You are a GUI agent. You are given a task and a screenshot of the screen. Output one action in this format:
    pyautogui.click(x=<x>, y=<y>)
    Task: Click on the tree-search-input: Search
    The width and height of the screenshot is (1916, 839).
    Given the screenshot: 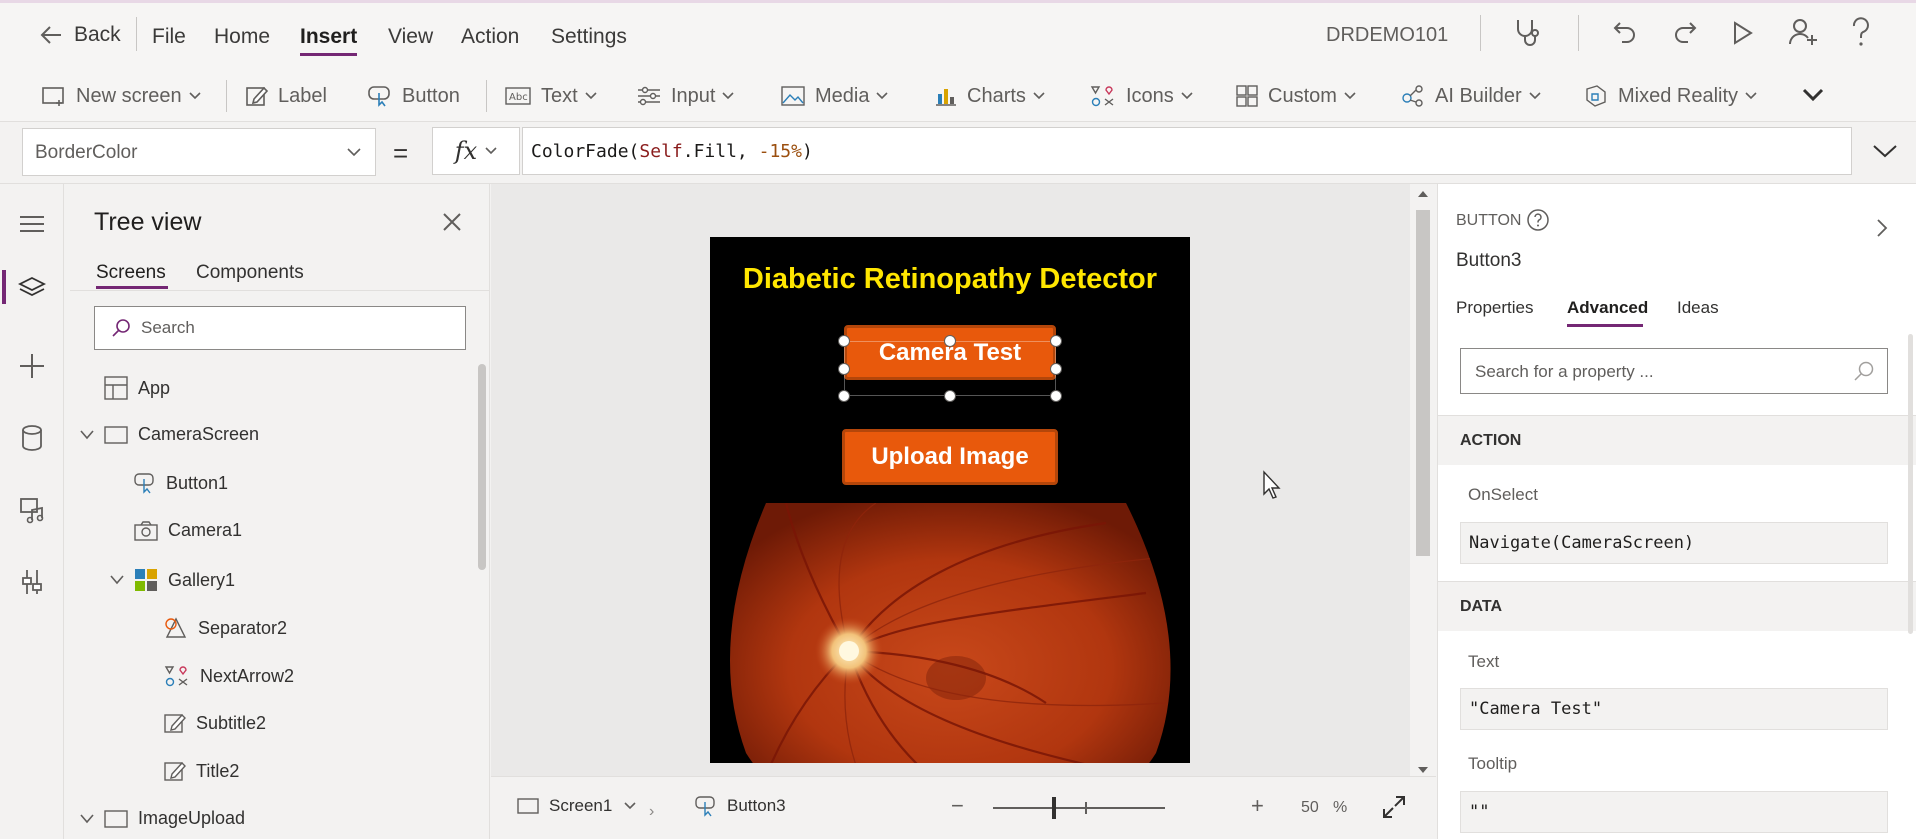 What is the action you would take?
    pyautogui.click(x=280, y=328)
    